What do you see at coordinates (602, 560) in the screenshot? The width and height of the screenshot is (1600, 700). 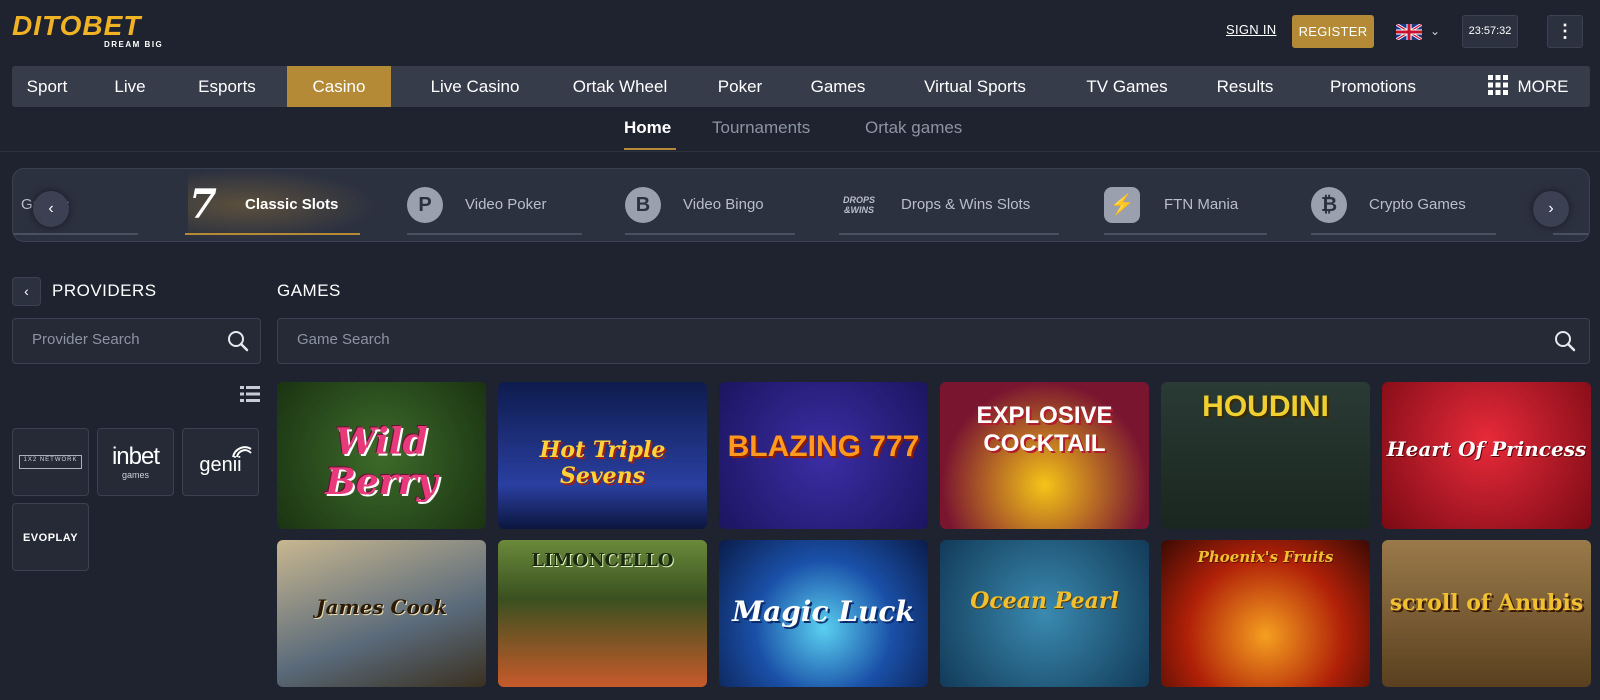 I see `game-title: LIMONCELLO` at bounding box center [602, 560].